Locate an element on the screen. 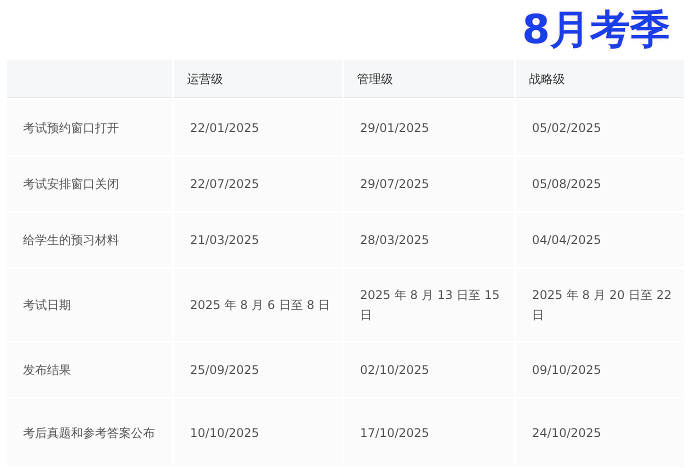 The width and height of the screenshot is (688, 468). table-cell: 05/02/2025 is located at coordinates (600, 127).